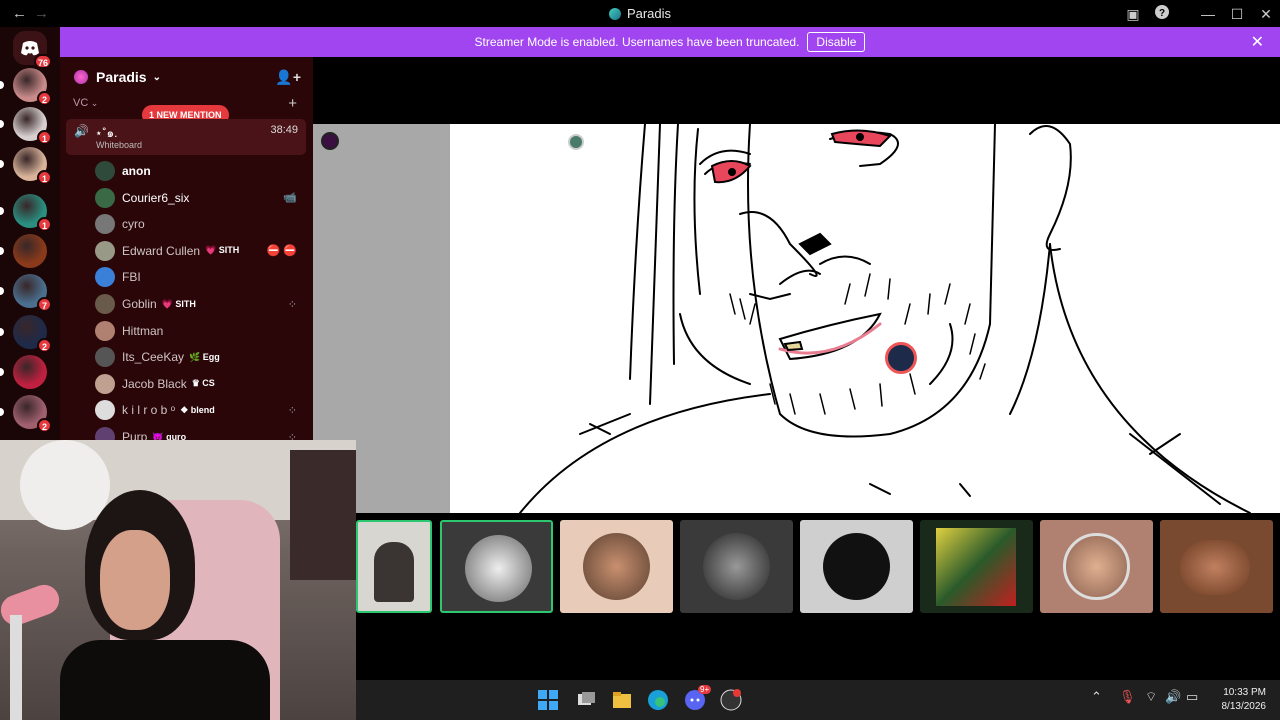 The image size is (1280, 720). Describe the element at coordinates (1130, 700) in the screenshot. I see `microphone-icon: 🎙` at that location.